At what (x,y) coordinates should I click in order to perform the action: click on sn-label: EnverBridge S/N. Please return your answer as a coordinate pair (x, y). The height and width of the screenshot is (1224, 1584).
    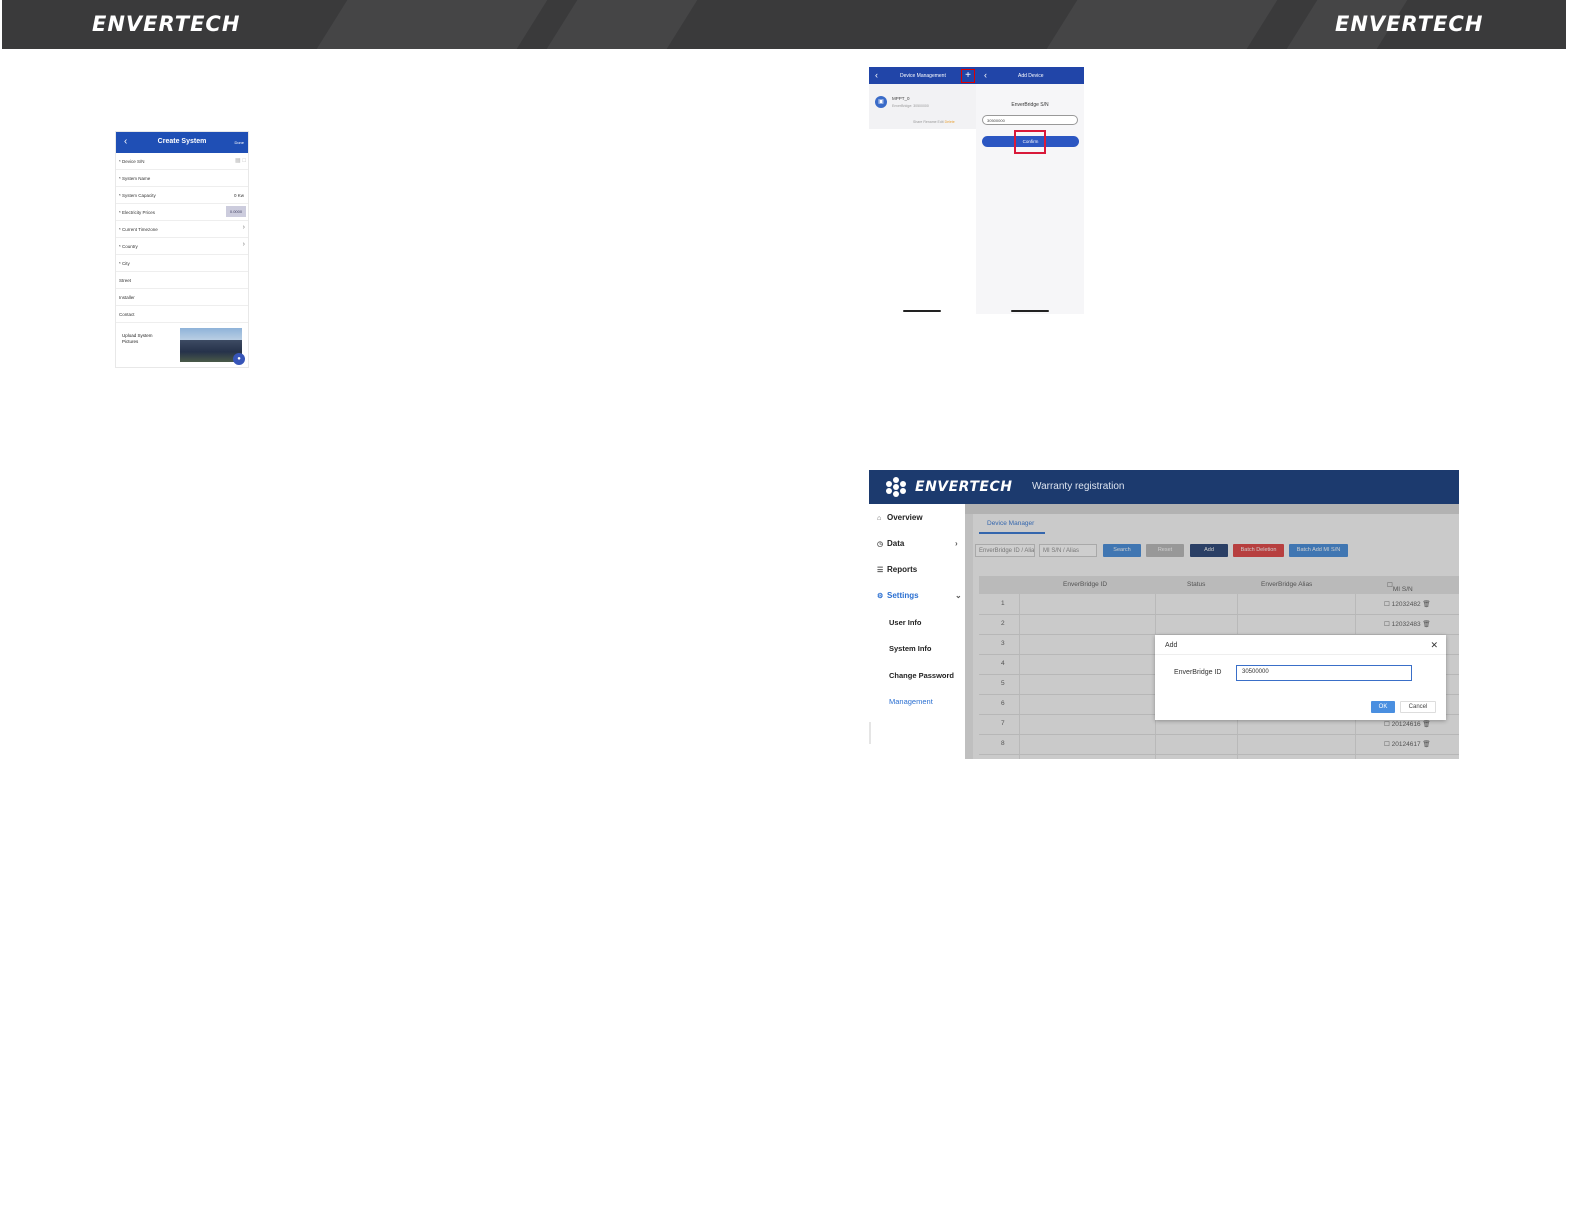
    Looking at the image, I should click on (1030, 105).